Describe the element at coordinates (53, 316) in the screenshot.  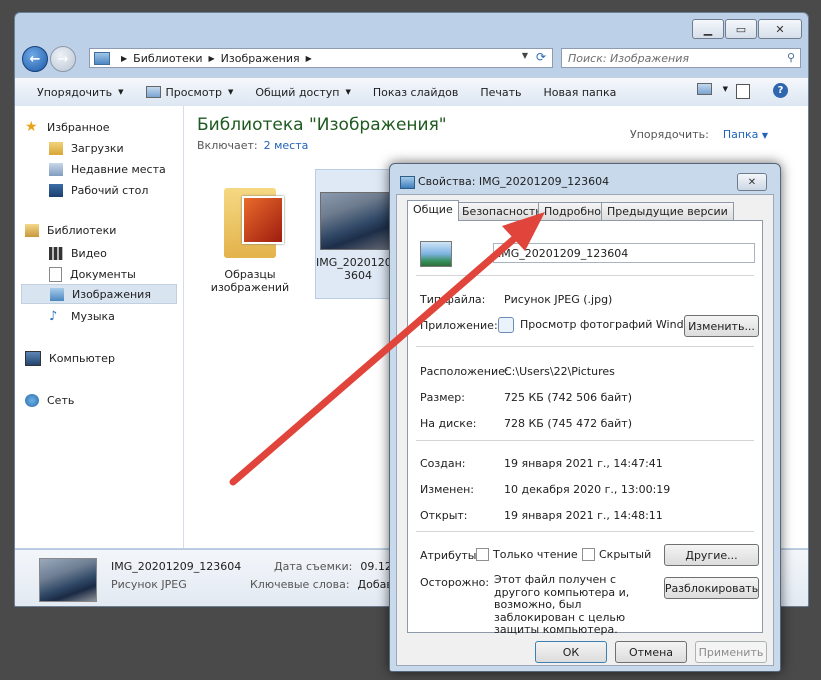
I see `music-icon: ♪` at that location.